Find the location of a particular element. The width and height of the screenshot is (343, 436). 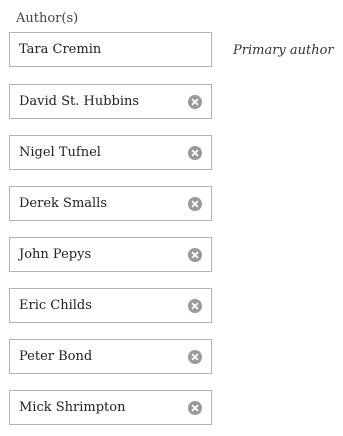

author-input: Tara Cremin is located at coordinates (60, 49).